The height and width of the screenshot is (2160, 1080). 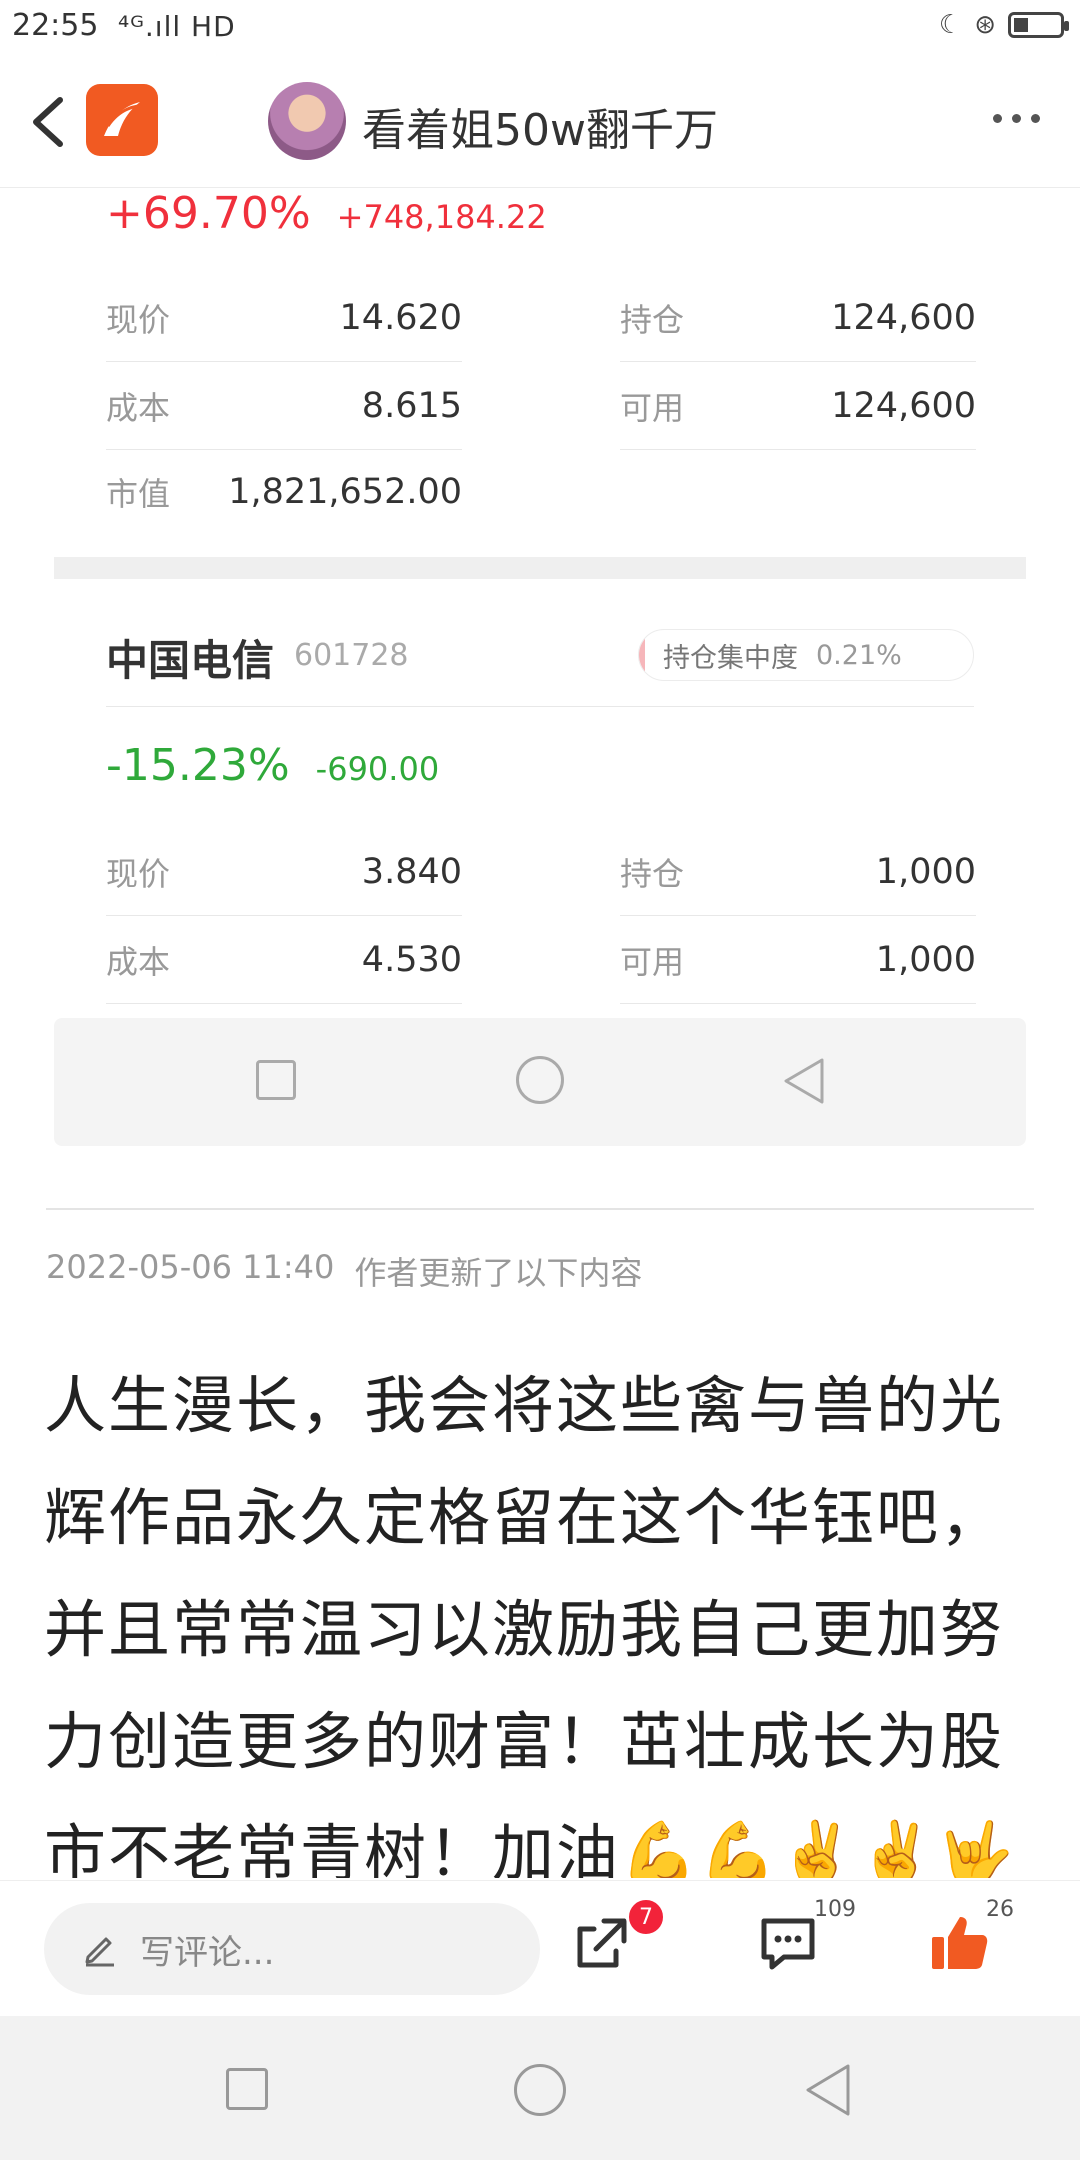 I want to click on update-note: 作者更新了以下内容, so click(x=498, y=1273).